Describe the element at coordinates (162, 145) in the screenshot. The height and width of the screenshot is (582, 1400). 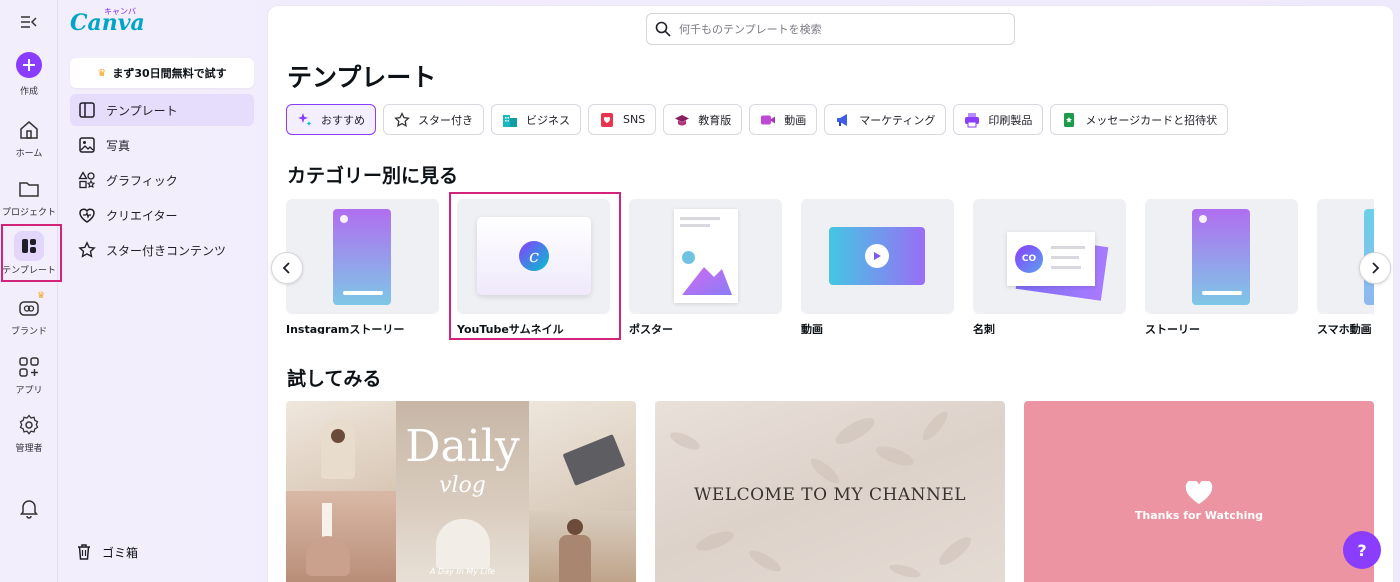
I see `nav-photos: 写真` at that location.